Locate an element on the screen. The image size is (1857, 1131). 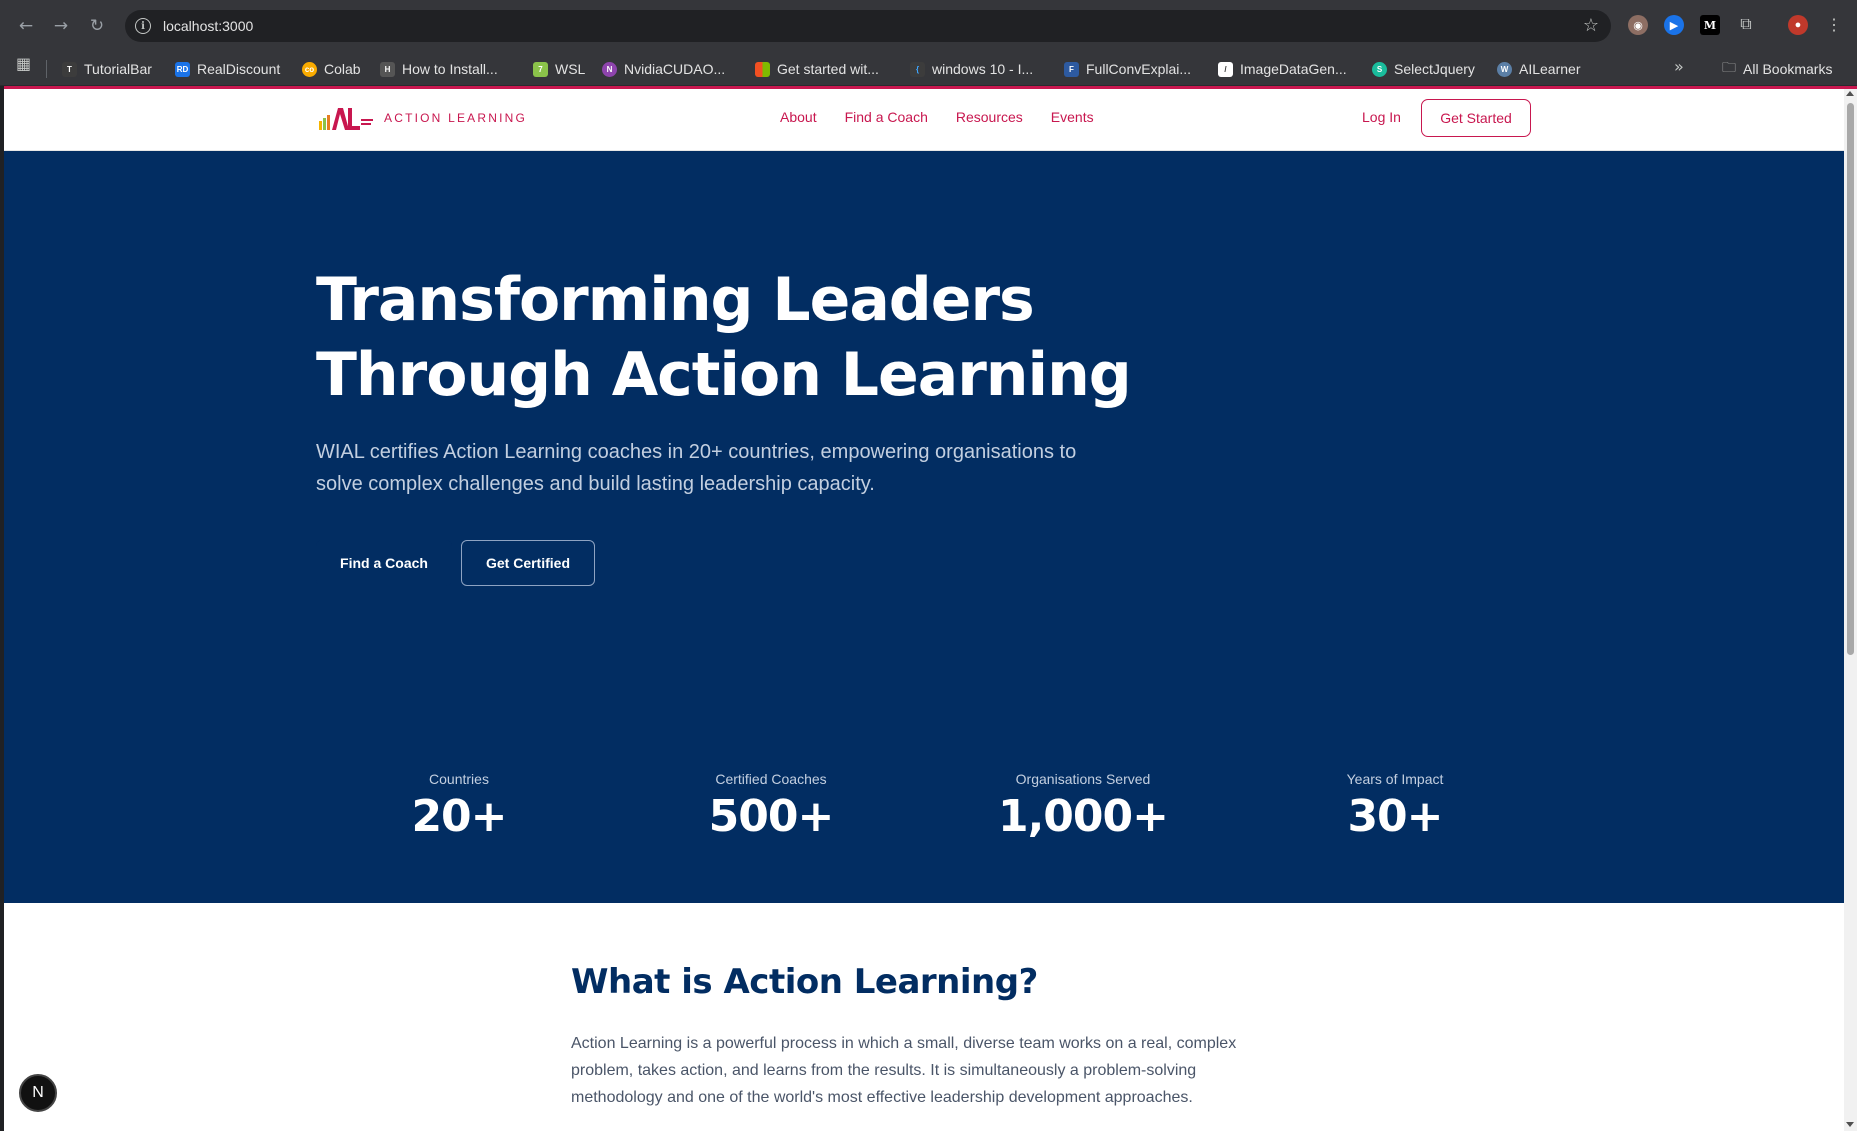
scroll-down-icon is located at coordinates (1850, 1124).